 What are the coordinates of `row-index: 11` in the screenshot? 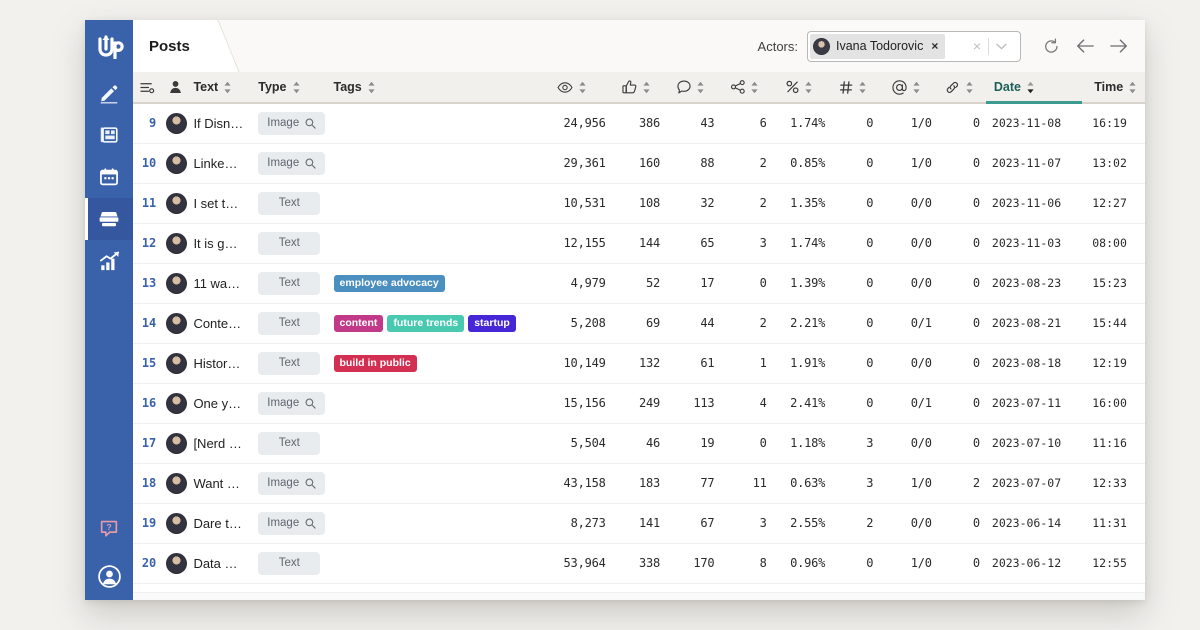 It's located at (148, 203).